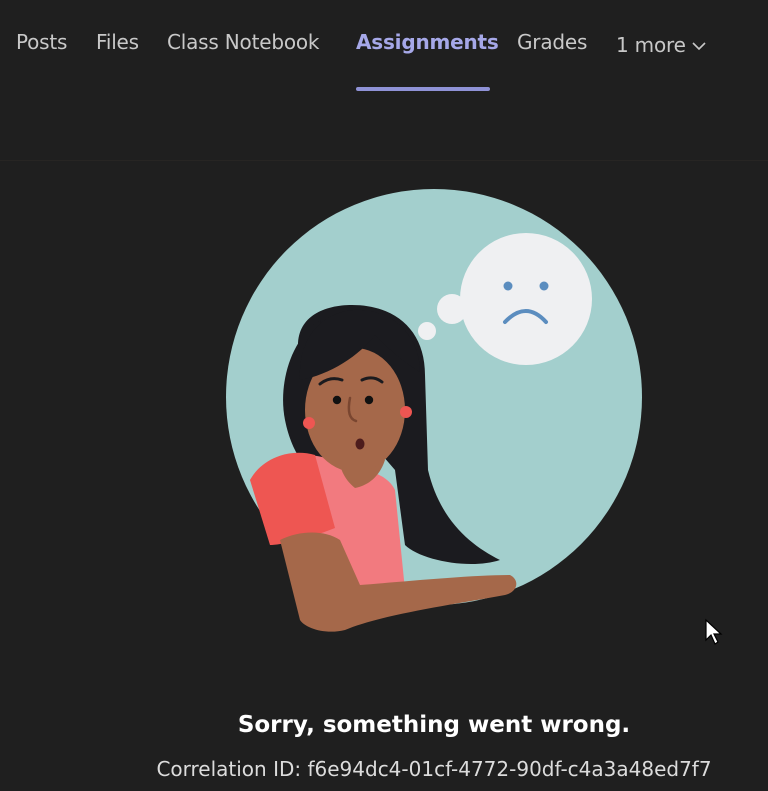  Describe the element at coordinates (552, 45) in the screenshot. I see `tab-grades: Grades` at that location.